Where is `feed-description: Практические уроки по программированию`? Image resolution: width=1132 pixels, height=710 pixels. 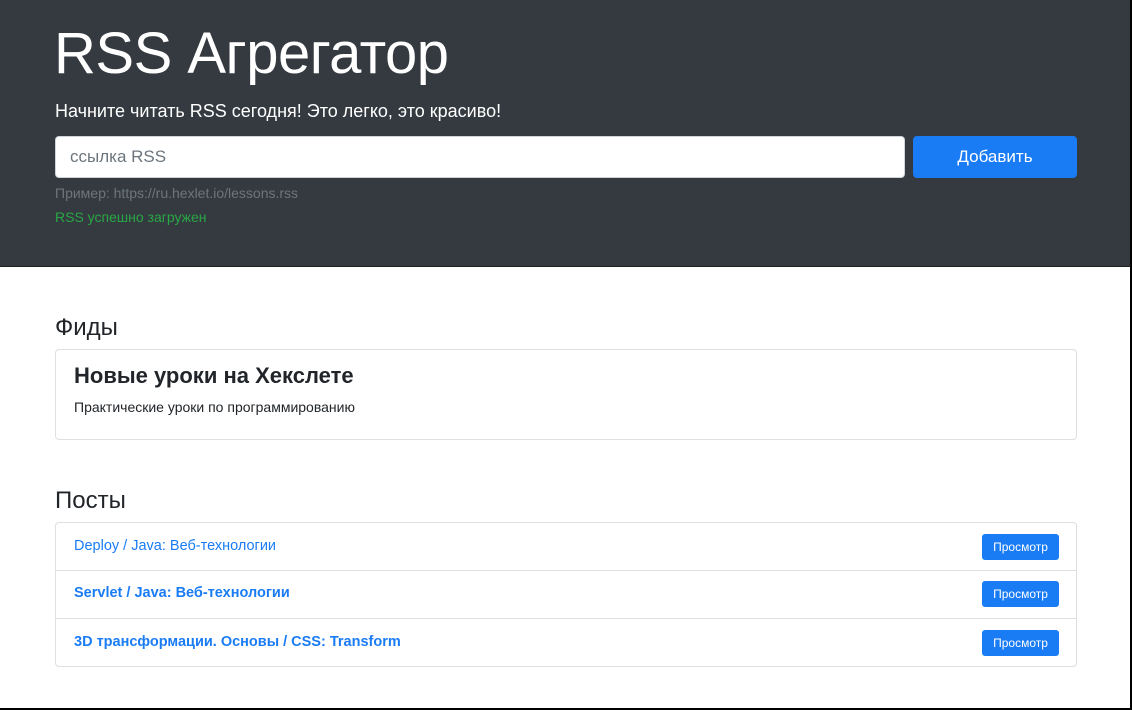 feed-description: Практические уроки по программированию is located at coordinates (214, 407).